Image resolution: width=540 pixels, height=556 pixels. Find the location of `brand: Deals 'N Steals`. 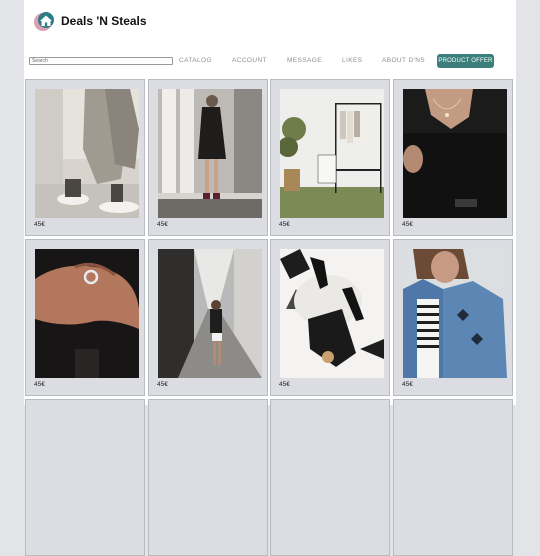

brand: Deals 'N Steals is located at coordinates (90, 21).